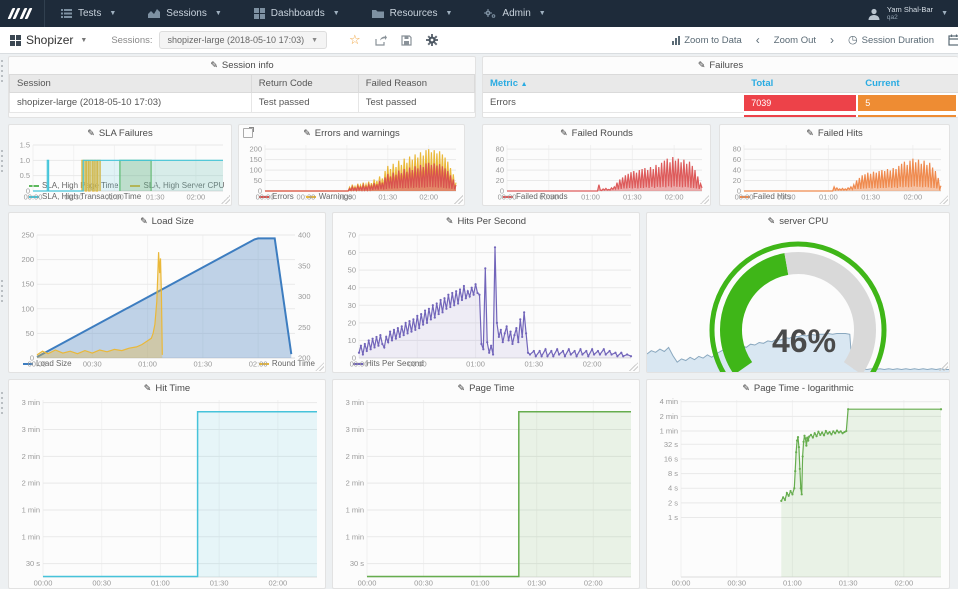  I want to click on column-header-session: Session, so click(130, 83).